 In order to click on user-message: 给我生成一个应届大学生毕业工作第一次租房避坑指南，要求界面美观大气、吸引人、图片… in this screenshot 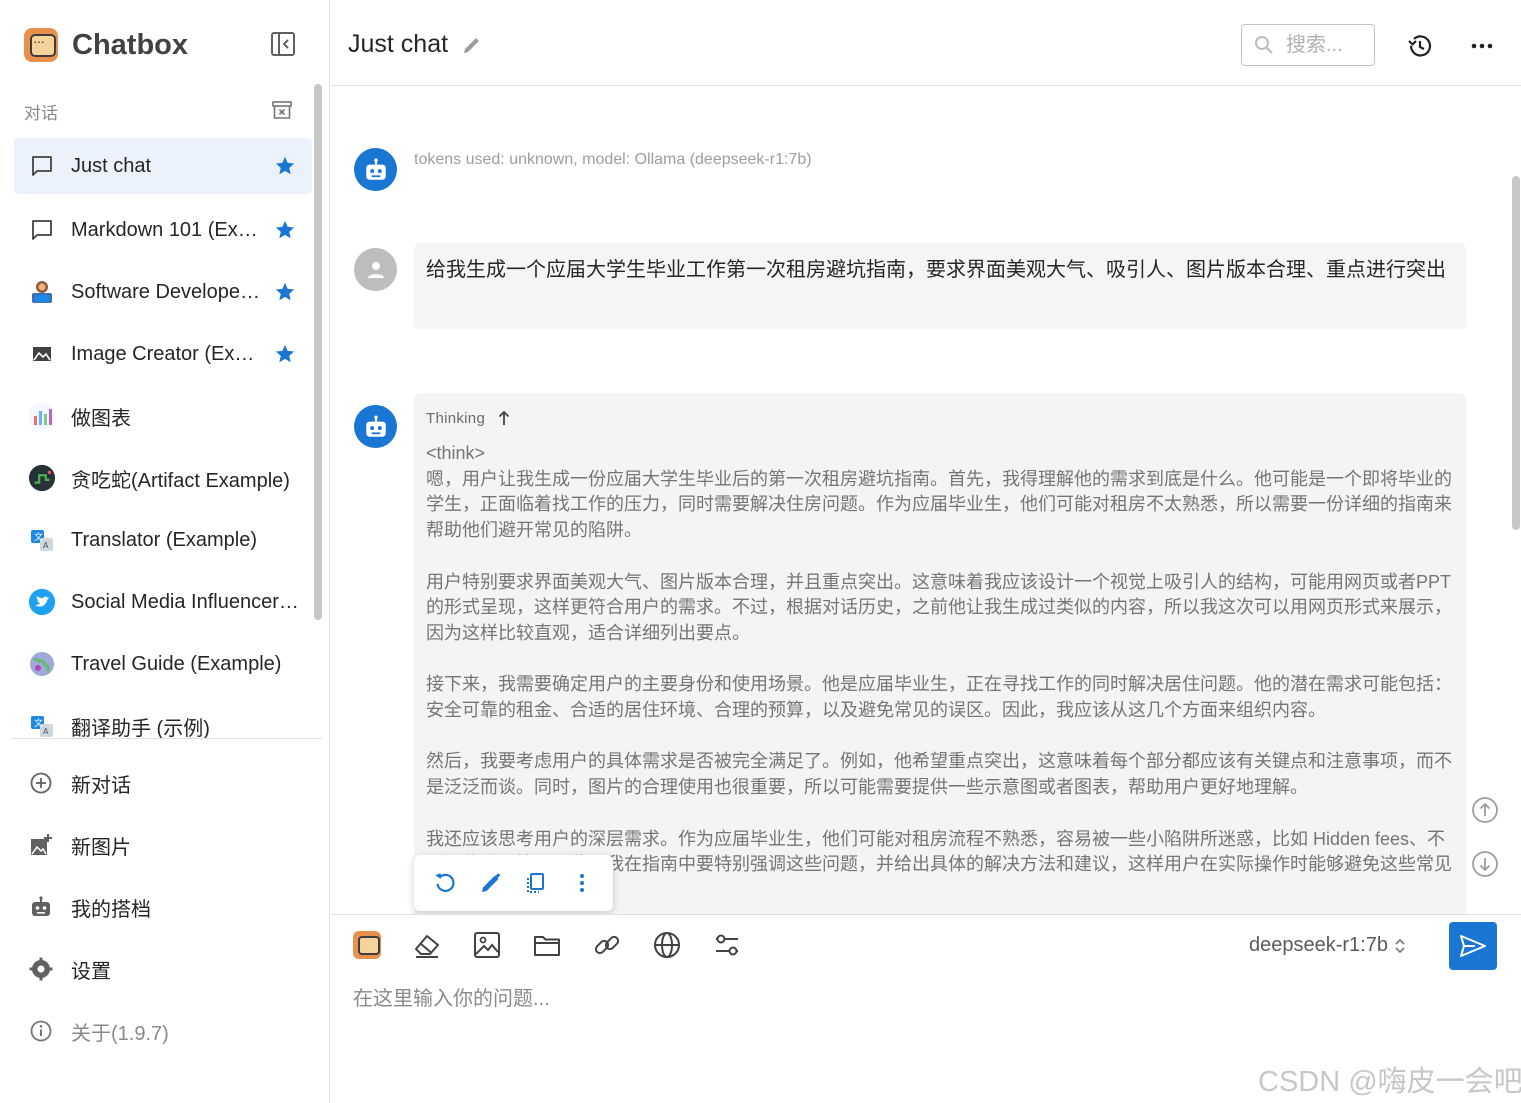, I will do `click(940, 286)`.